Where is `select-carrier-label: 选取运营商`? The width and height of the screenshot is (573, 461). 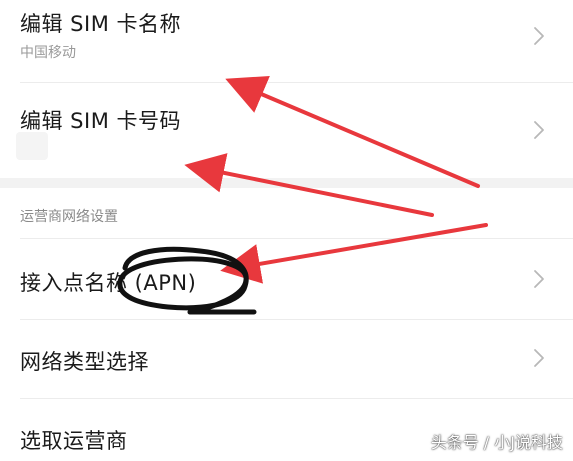 select-carrier-label: 选取运营商 is located at coordinates (74, 441).